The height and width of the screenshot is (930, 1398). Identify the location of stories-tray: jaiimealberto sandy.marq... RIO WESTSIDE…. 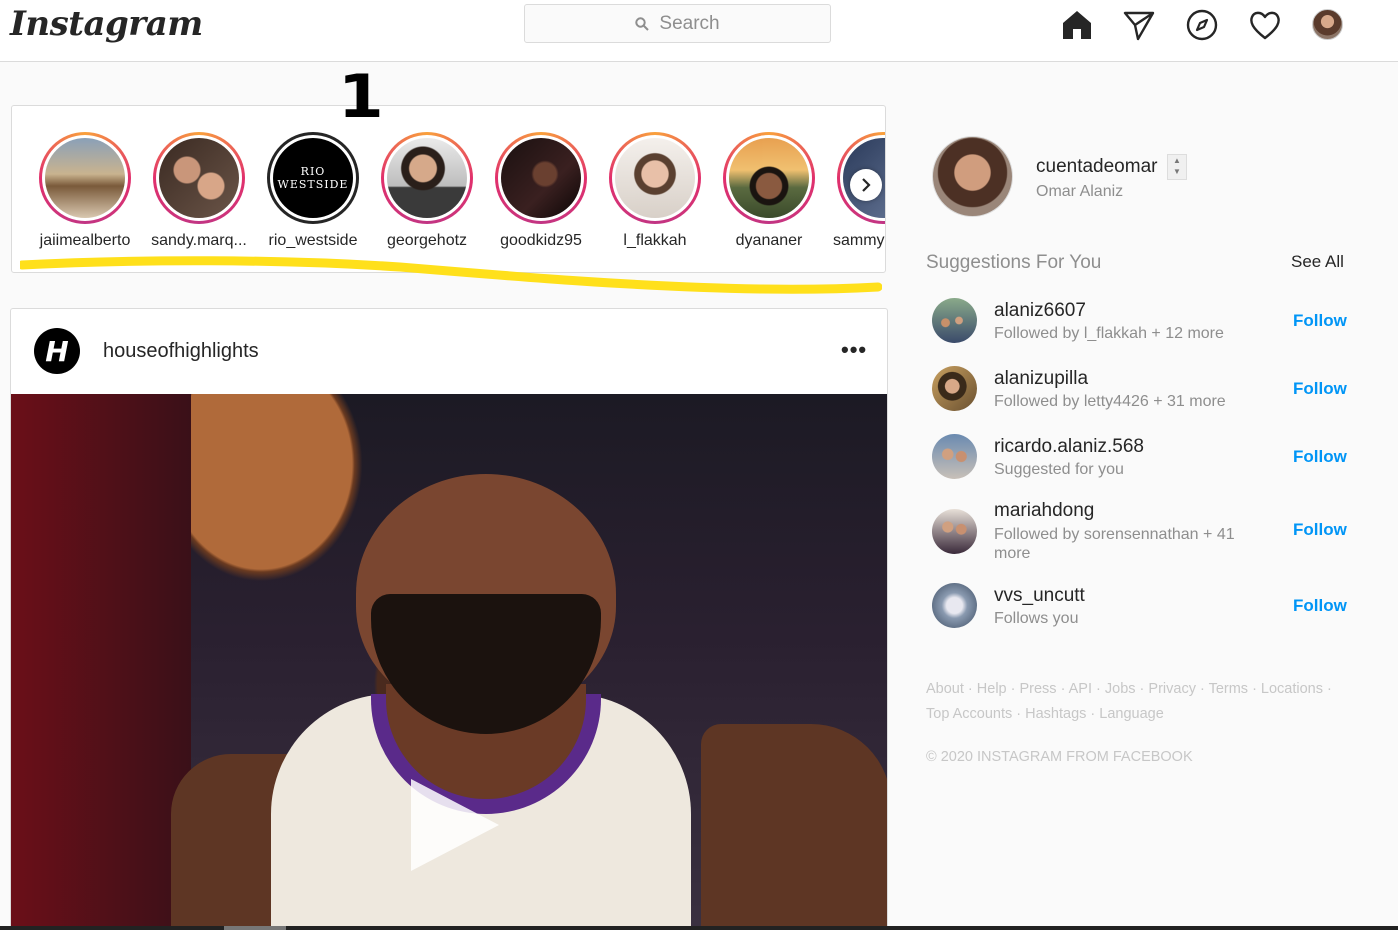
(448, 189).